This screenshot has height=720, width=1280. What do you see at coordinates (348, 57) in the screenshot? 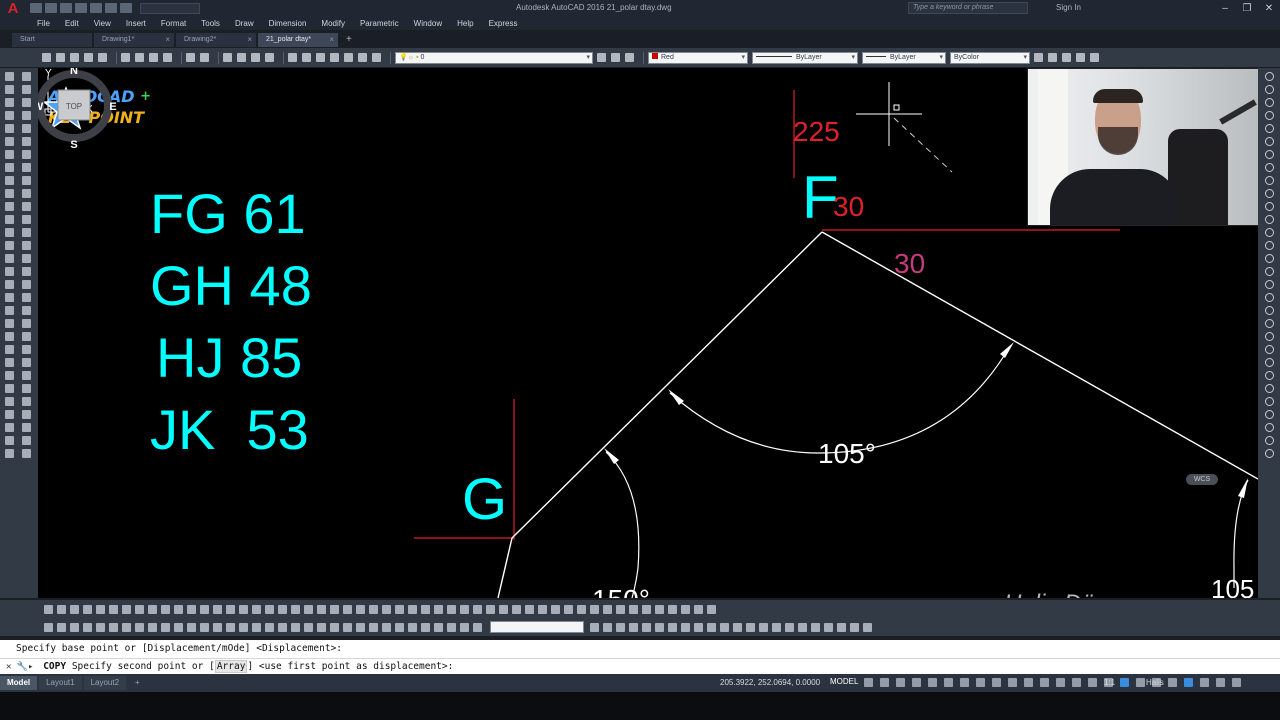
I see `markup-icon` at bounding box center [348, 57].